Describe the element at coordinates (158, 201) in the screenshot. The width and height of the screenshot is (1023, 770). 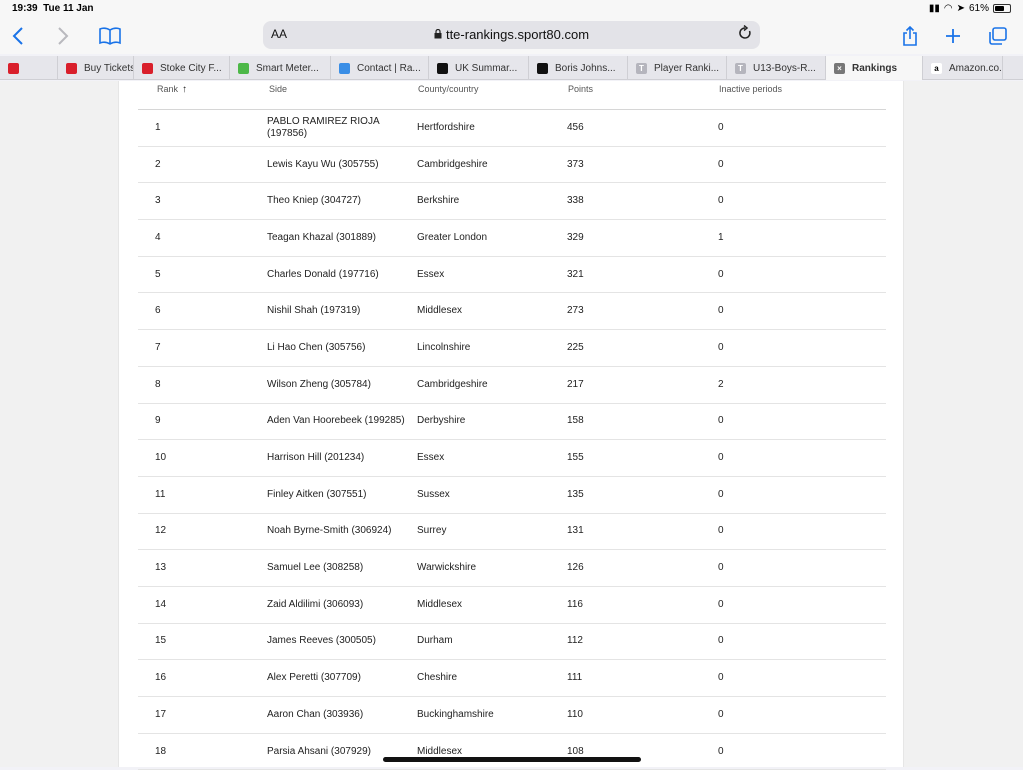
I see `rank-cell: 3` at that location.